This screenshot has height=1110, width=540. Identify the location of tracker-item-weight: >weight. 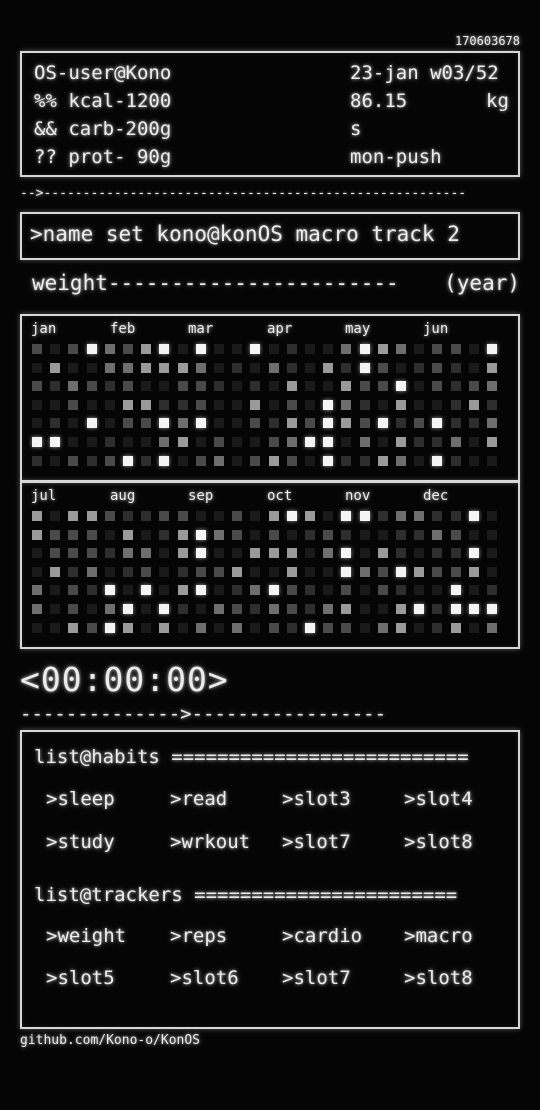
(86, 936).